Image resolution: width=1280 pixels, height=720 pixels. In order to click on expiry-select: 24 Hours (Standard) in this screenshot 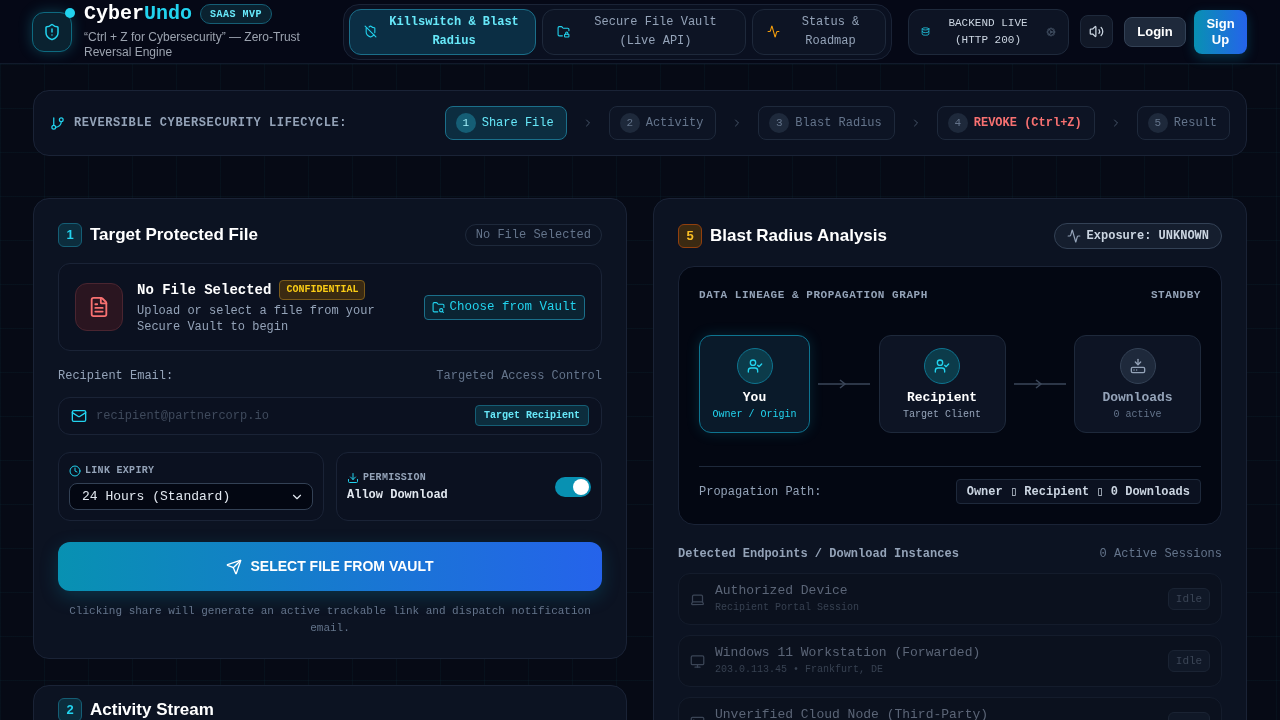, I will do `click(191, 496)`.